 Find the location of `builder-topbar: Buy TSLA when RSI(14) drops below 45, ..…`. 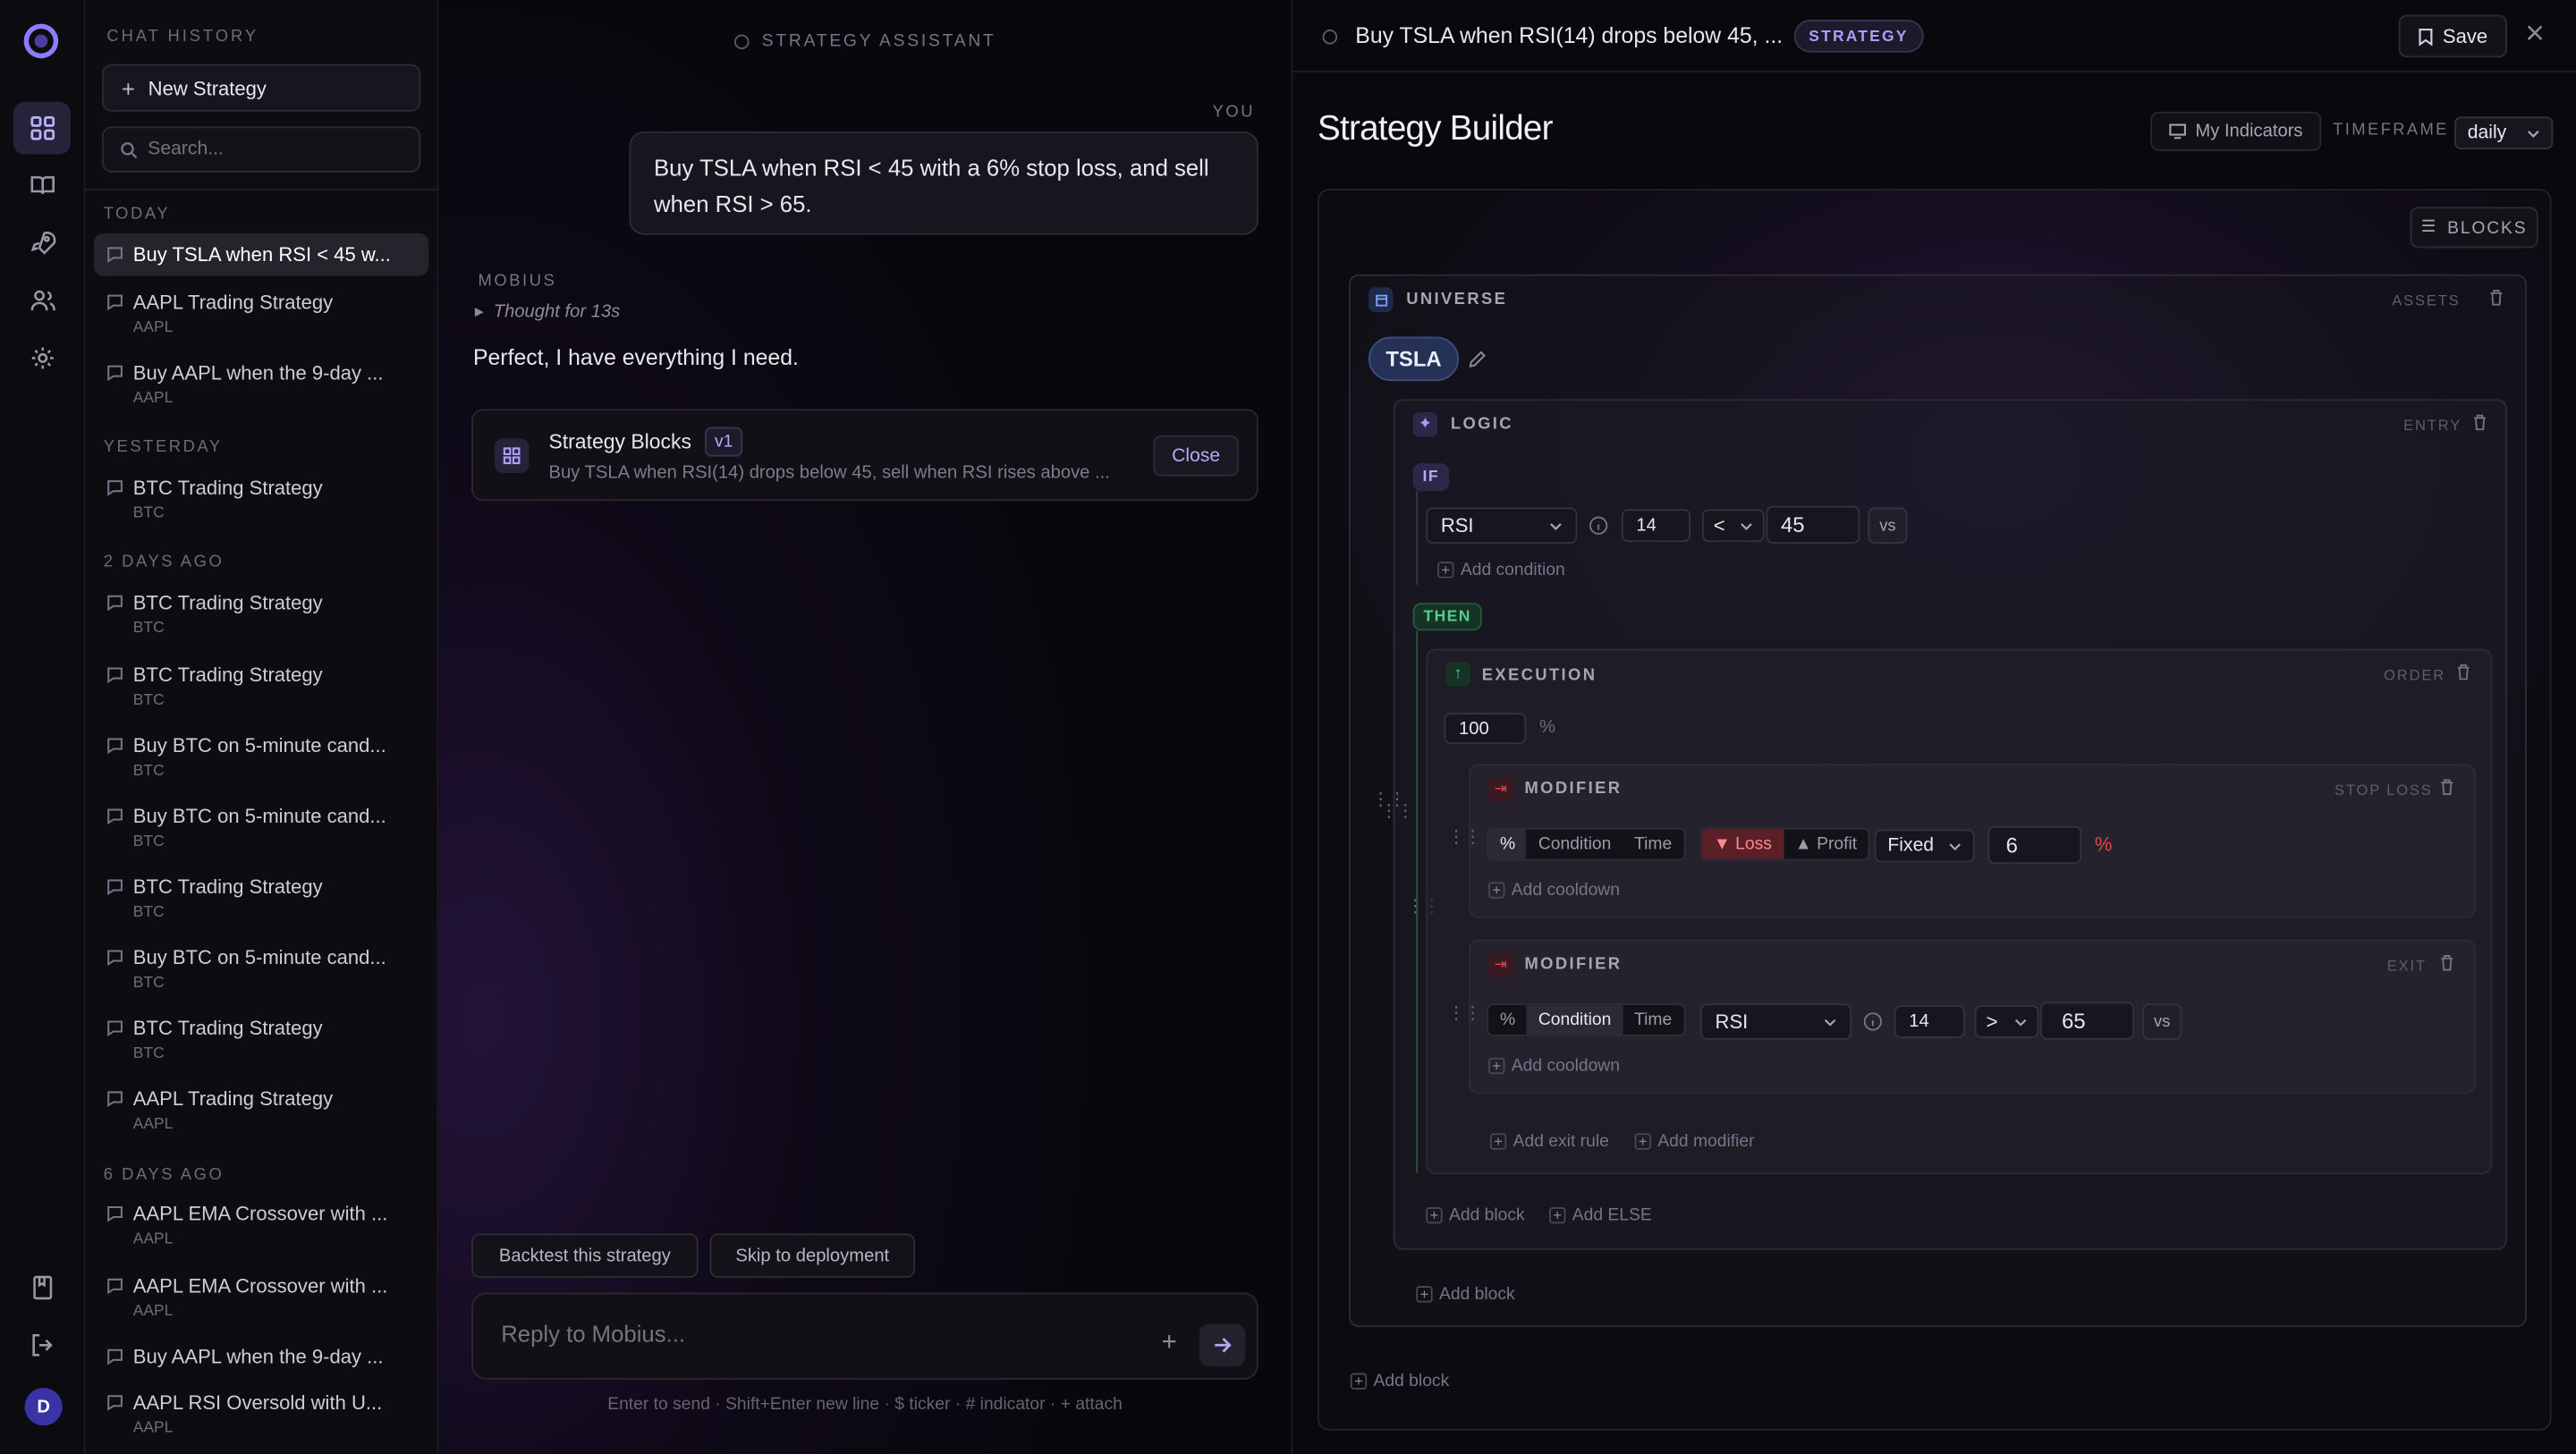

builder-topbar: Buy TSLA when RSI(14) drops below 45, ..… is located at coordinates (1934, 36).